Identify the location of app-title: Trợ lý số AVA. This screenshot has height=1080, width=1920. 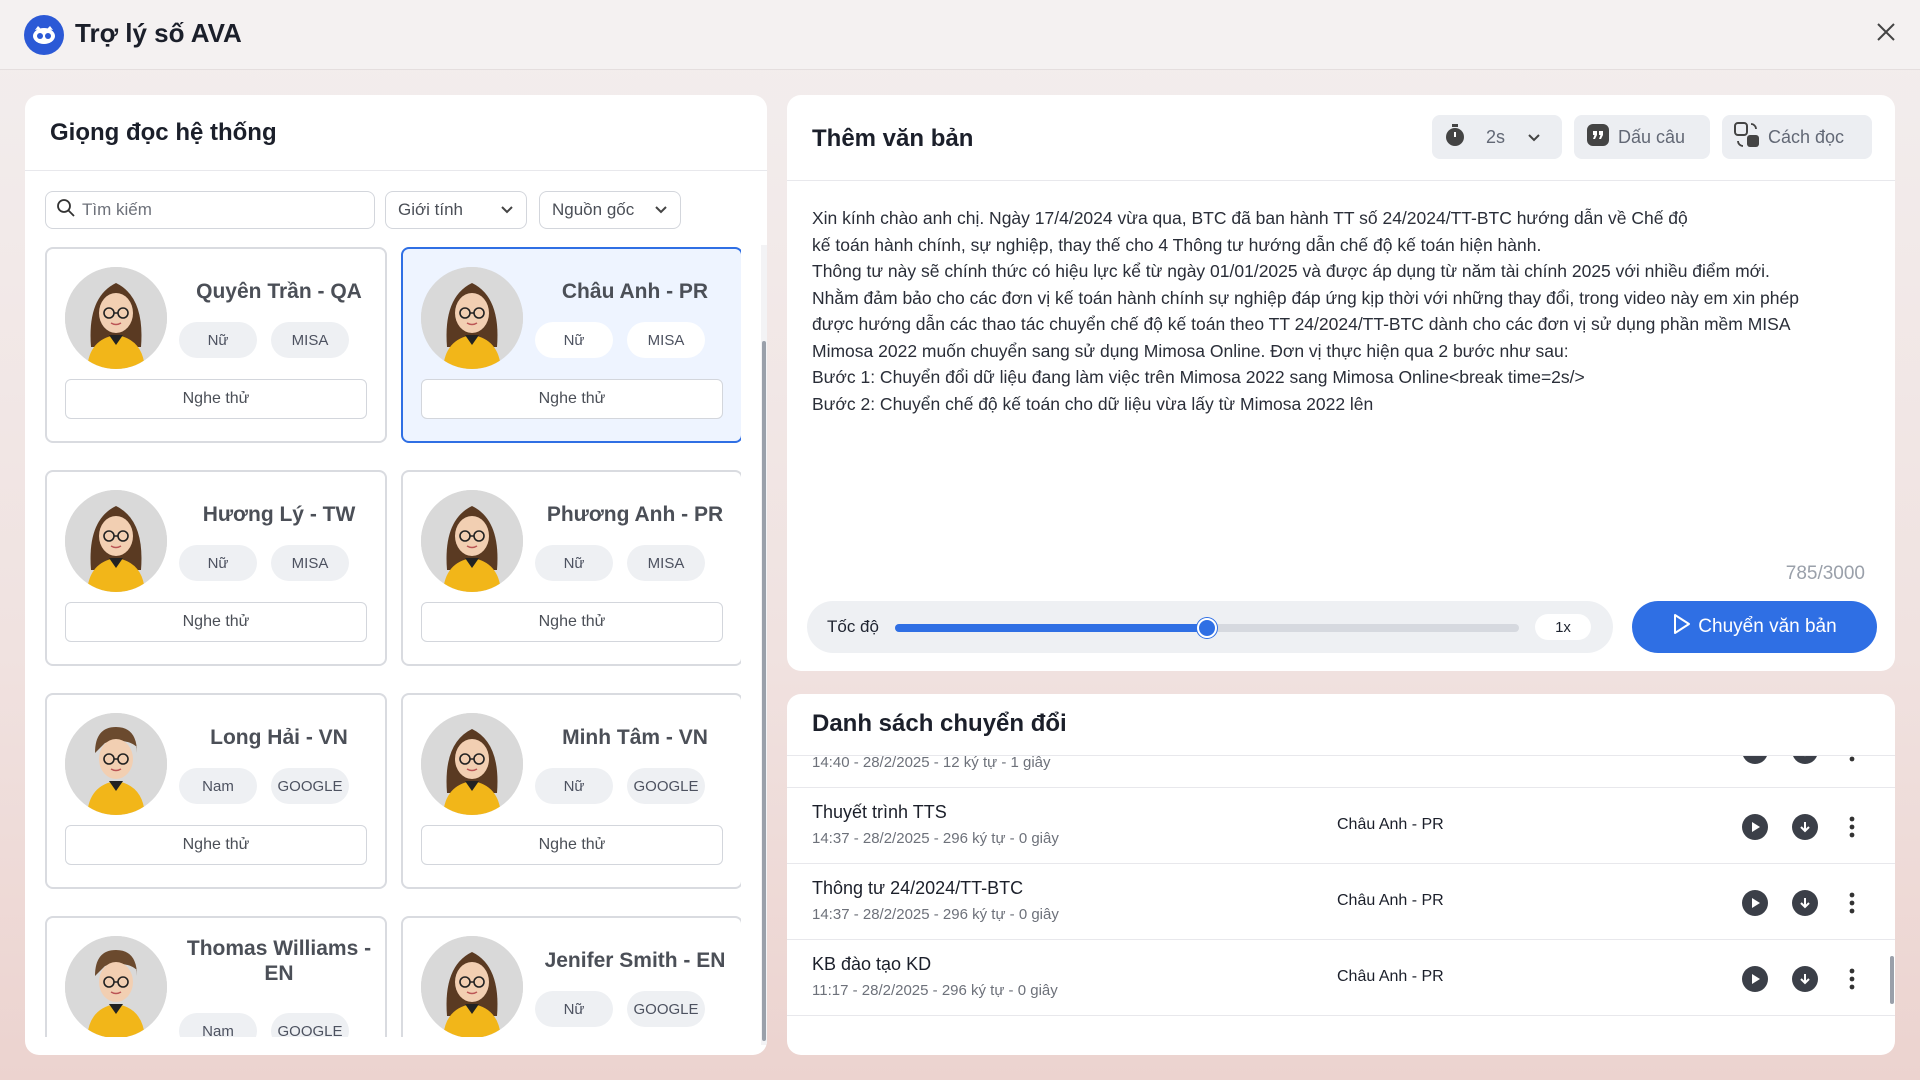
(158, 33).